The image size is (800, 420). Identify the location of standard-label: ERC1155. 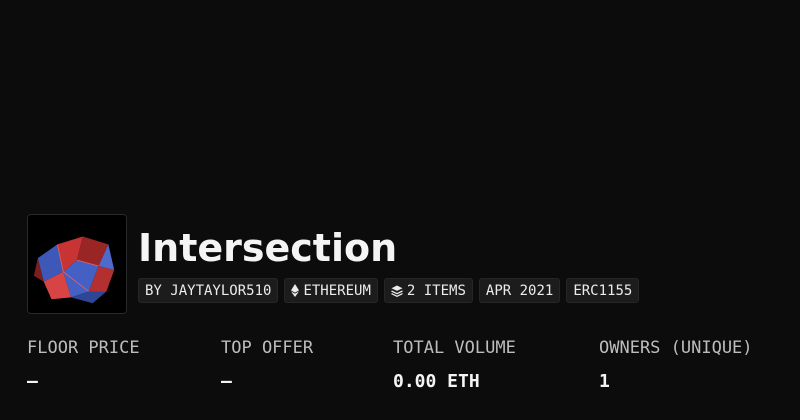
(603, 290).